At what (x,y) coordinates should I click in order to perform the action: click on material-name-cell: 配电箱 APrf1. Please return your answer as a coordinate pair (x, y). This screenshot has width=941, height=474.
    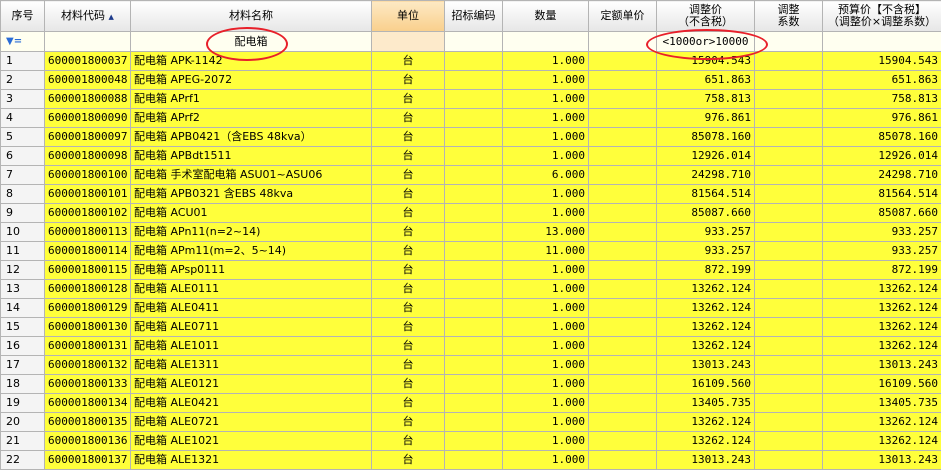
    Looking at the image, I should click on (251, 99).